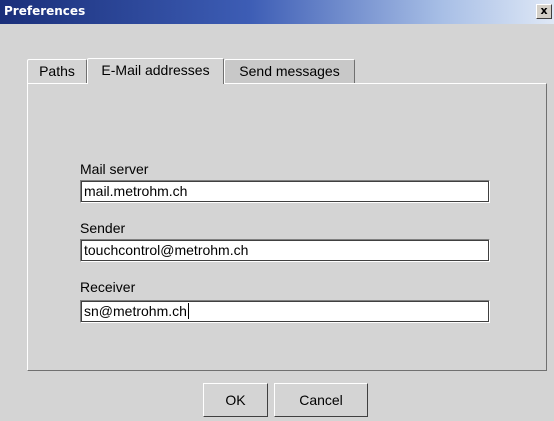 Image resolution: width=554 pixels, height=421 pixels. What do you see at coordinates (114, 169) in the screenshot?
I see `mail-server-label: Mail server` at bounding box center [114, 169].